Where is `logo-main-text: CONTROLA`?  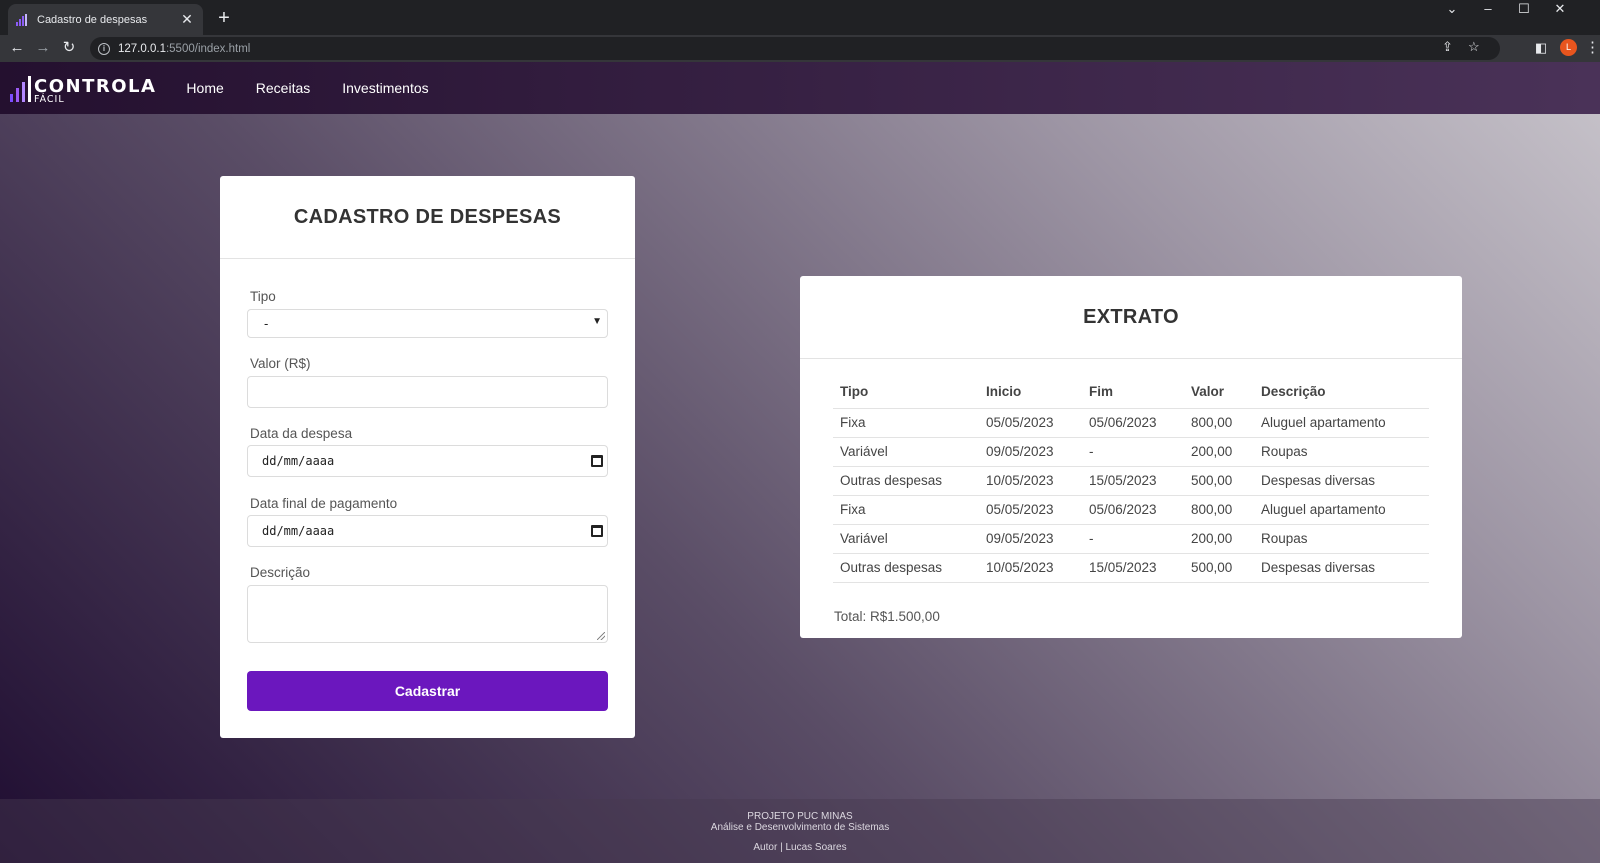
logo-main-text: CONTROLA is located at coordinates (95, 86).